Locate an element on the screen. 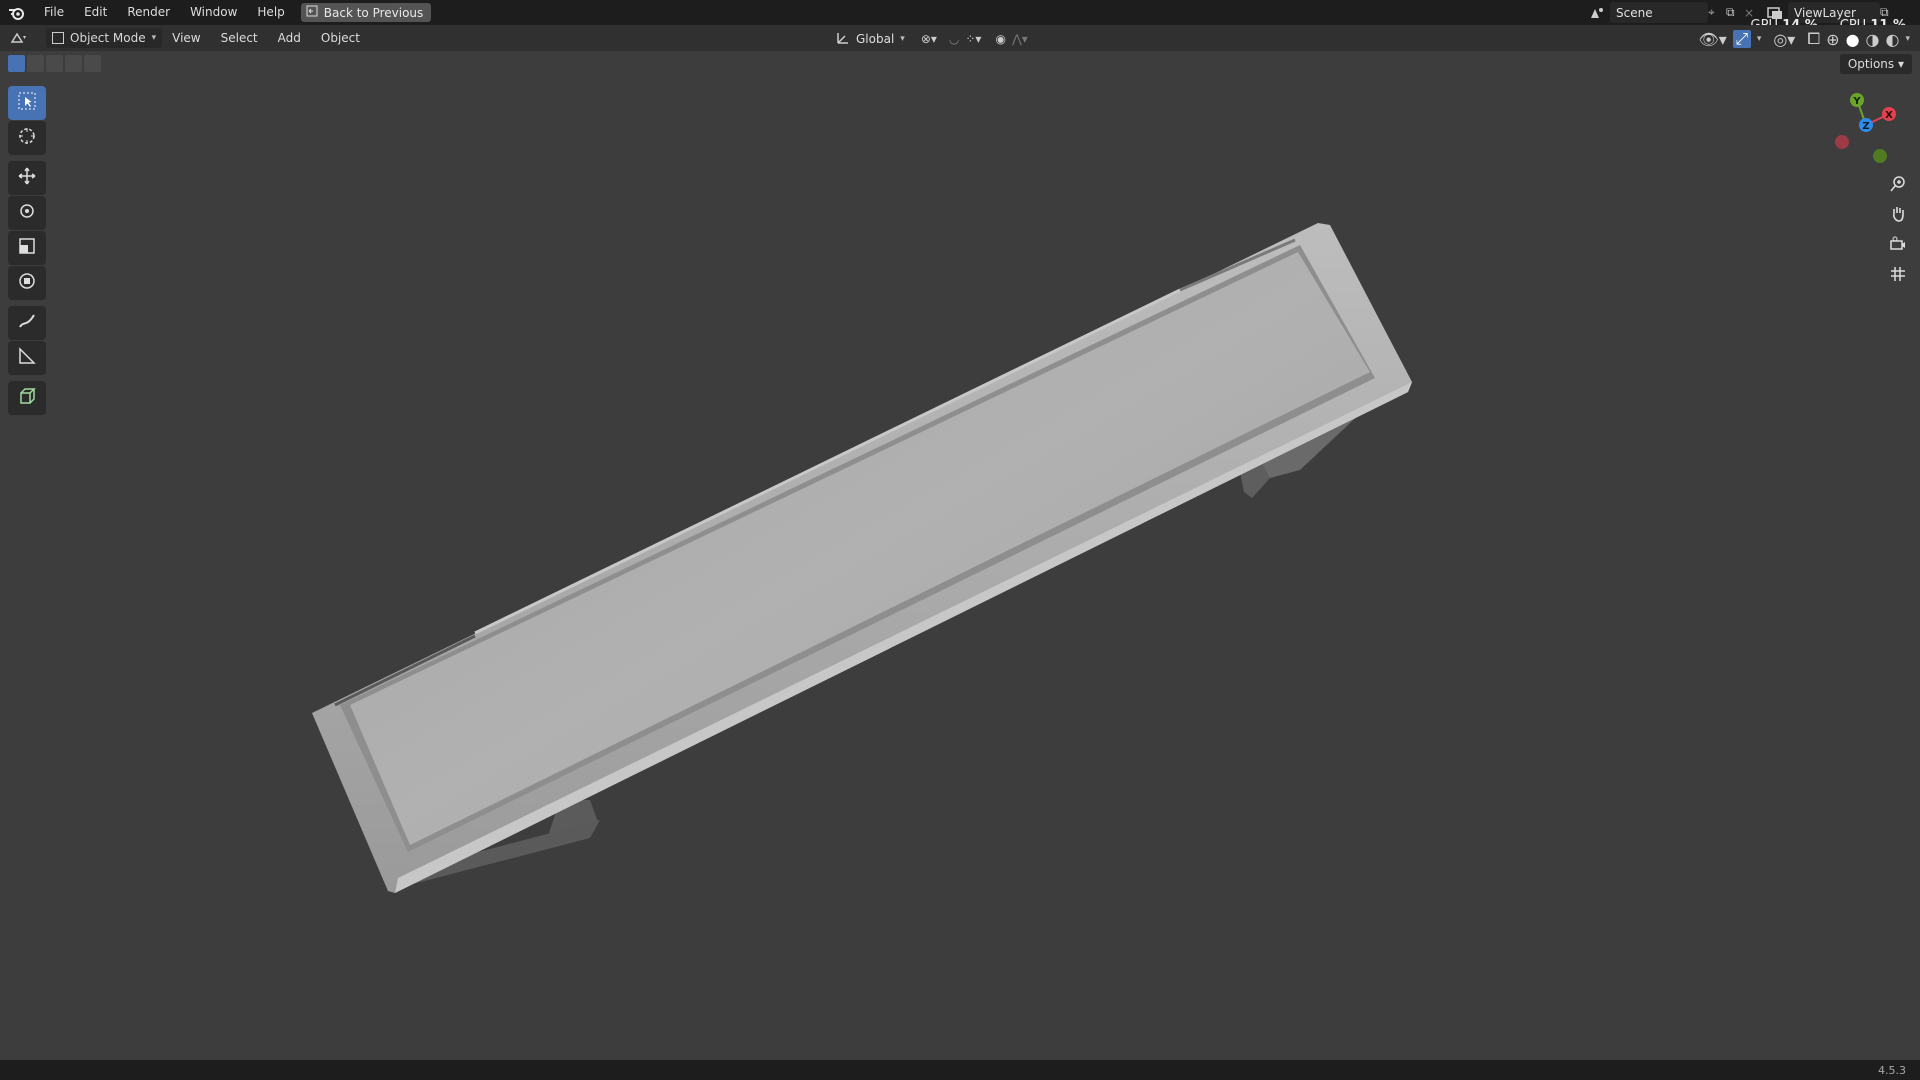  version-label: 4.5.3 is located at coordinates (1892, 1070).